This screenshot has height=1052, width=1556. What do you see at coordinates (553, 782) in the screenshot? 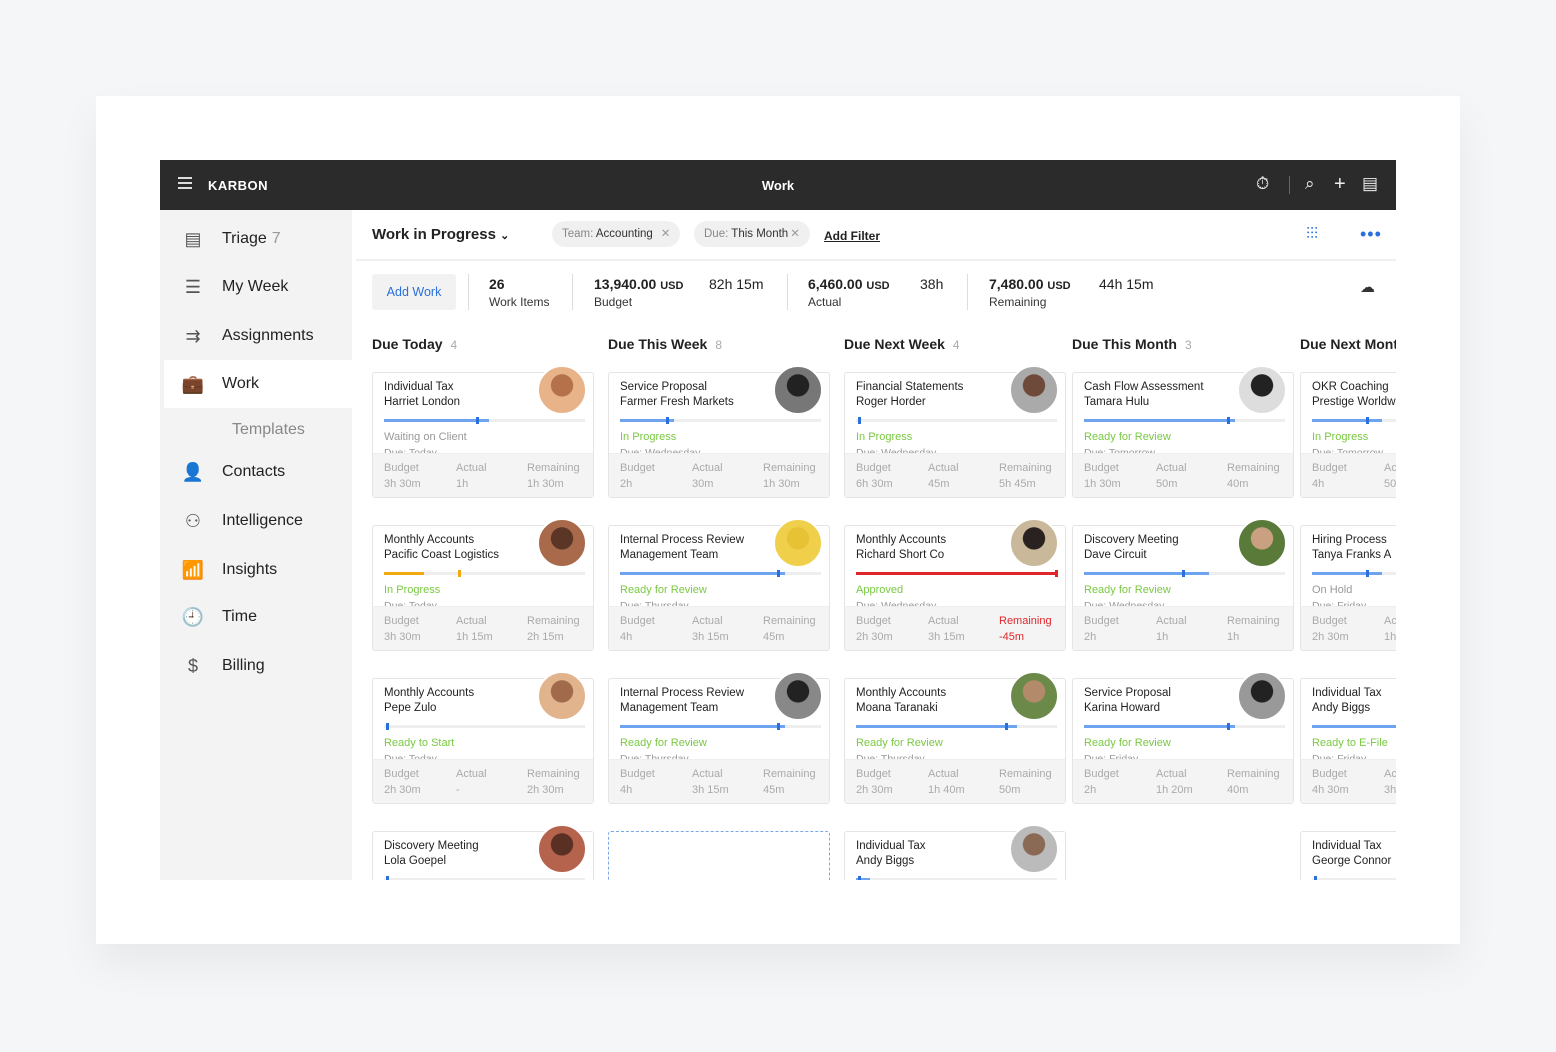
I see `remaining-cell: Remaining 2h 30m` at bounding box center [553, 782].